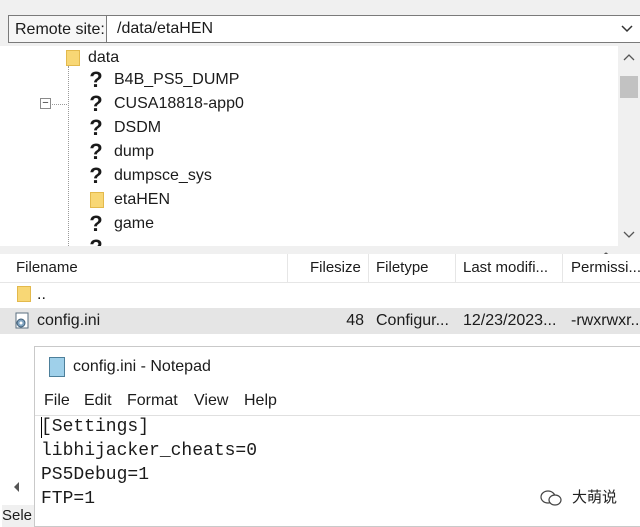 Image resolution: width=640 pixels, height=527 pixels. What do you see at coordinates (627, 29) in the screenshot?
I see `chevron-down-icon` at bounding box center [627, 29].